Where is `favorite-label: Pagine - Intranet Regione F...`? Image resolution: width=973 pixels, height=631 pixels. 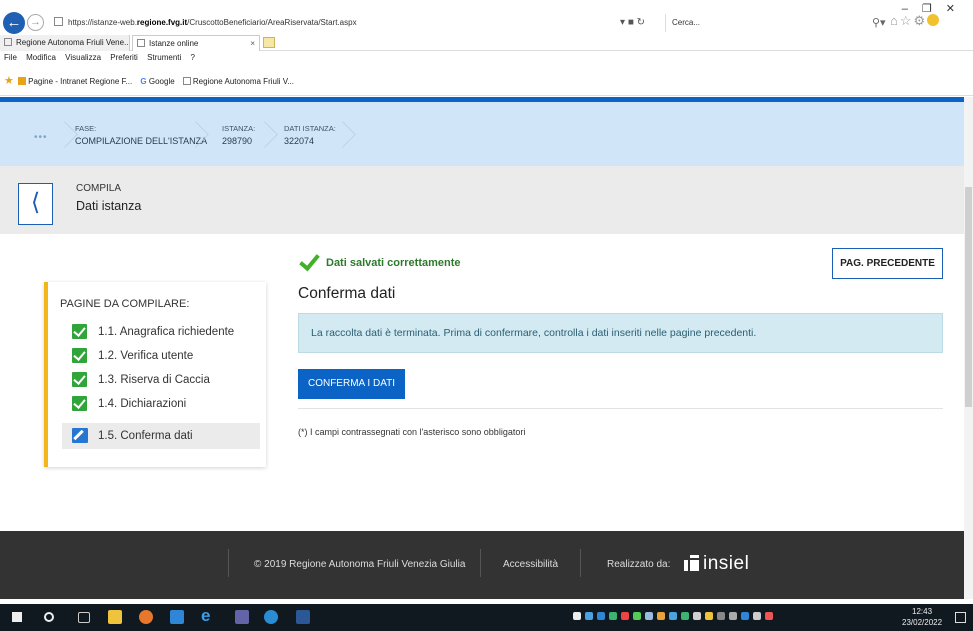
favorite-label: Pagine - Intranet Regione F... is located at coordinates (80, 81).